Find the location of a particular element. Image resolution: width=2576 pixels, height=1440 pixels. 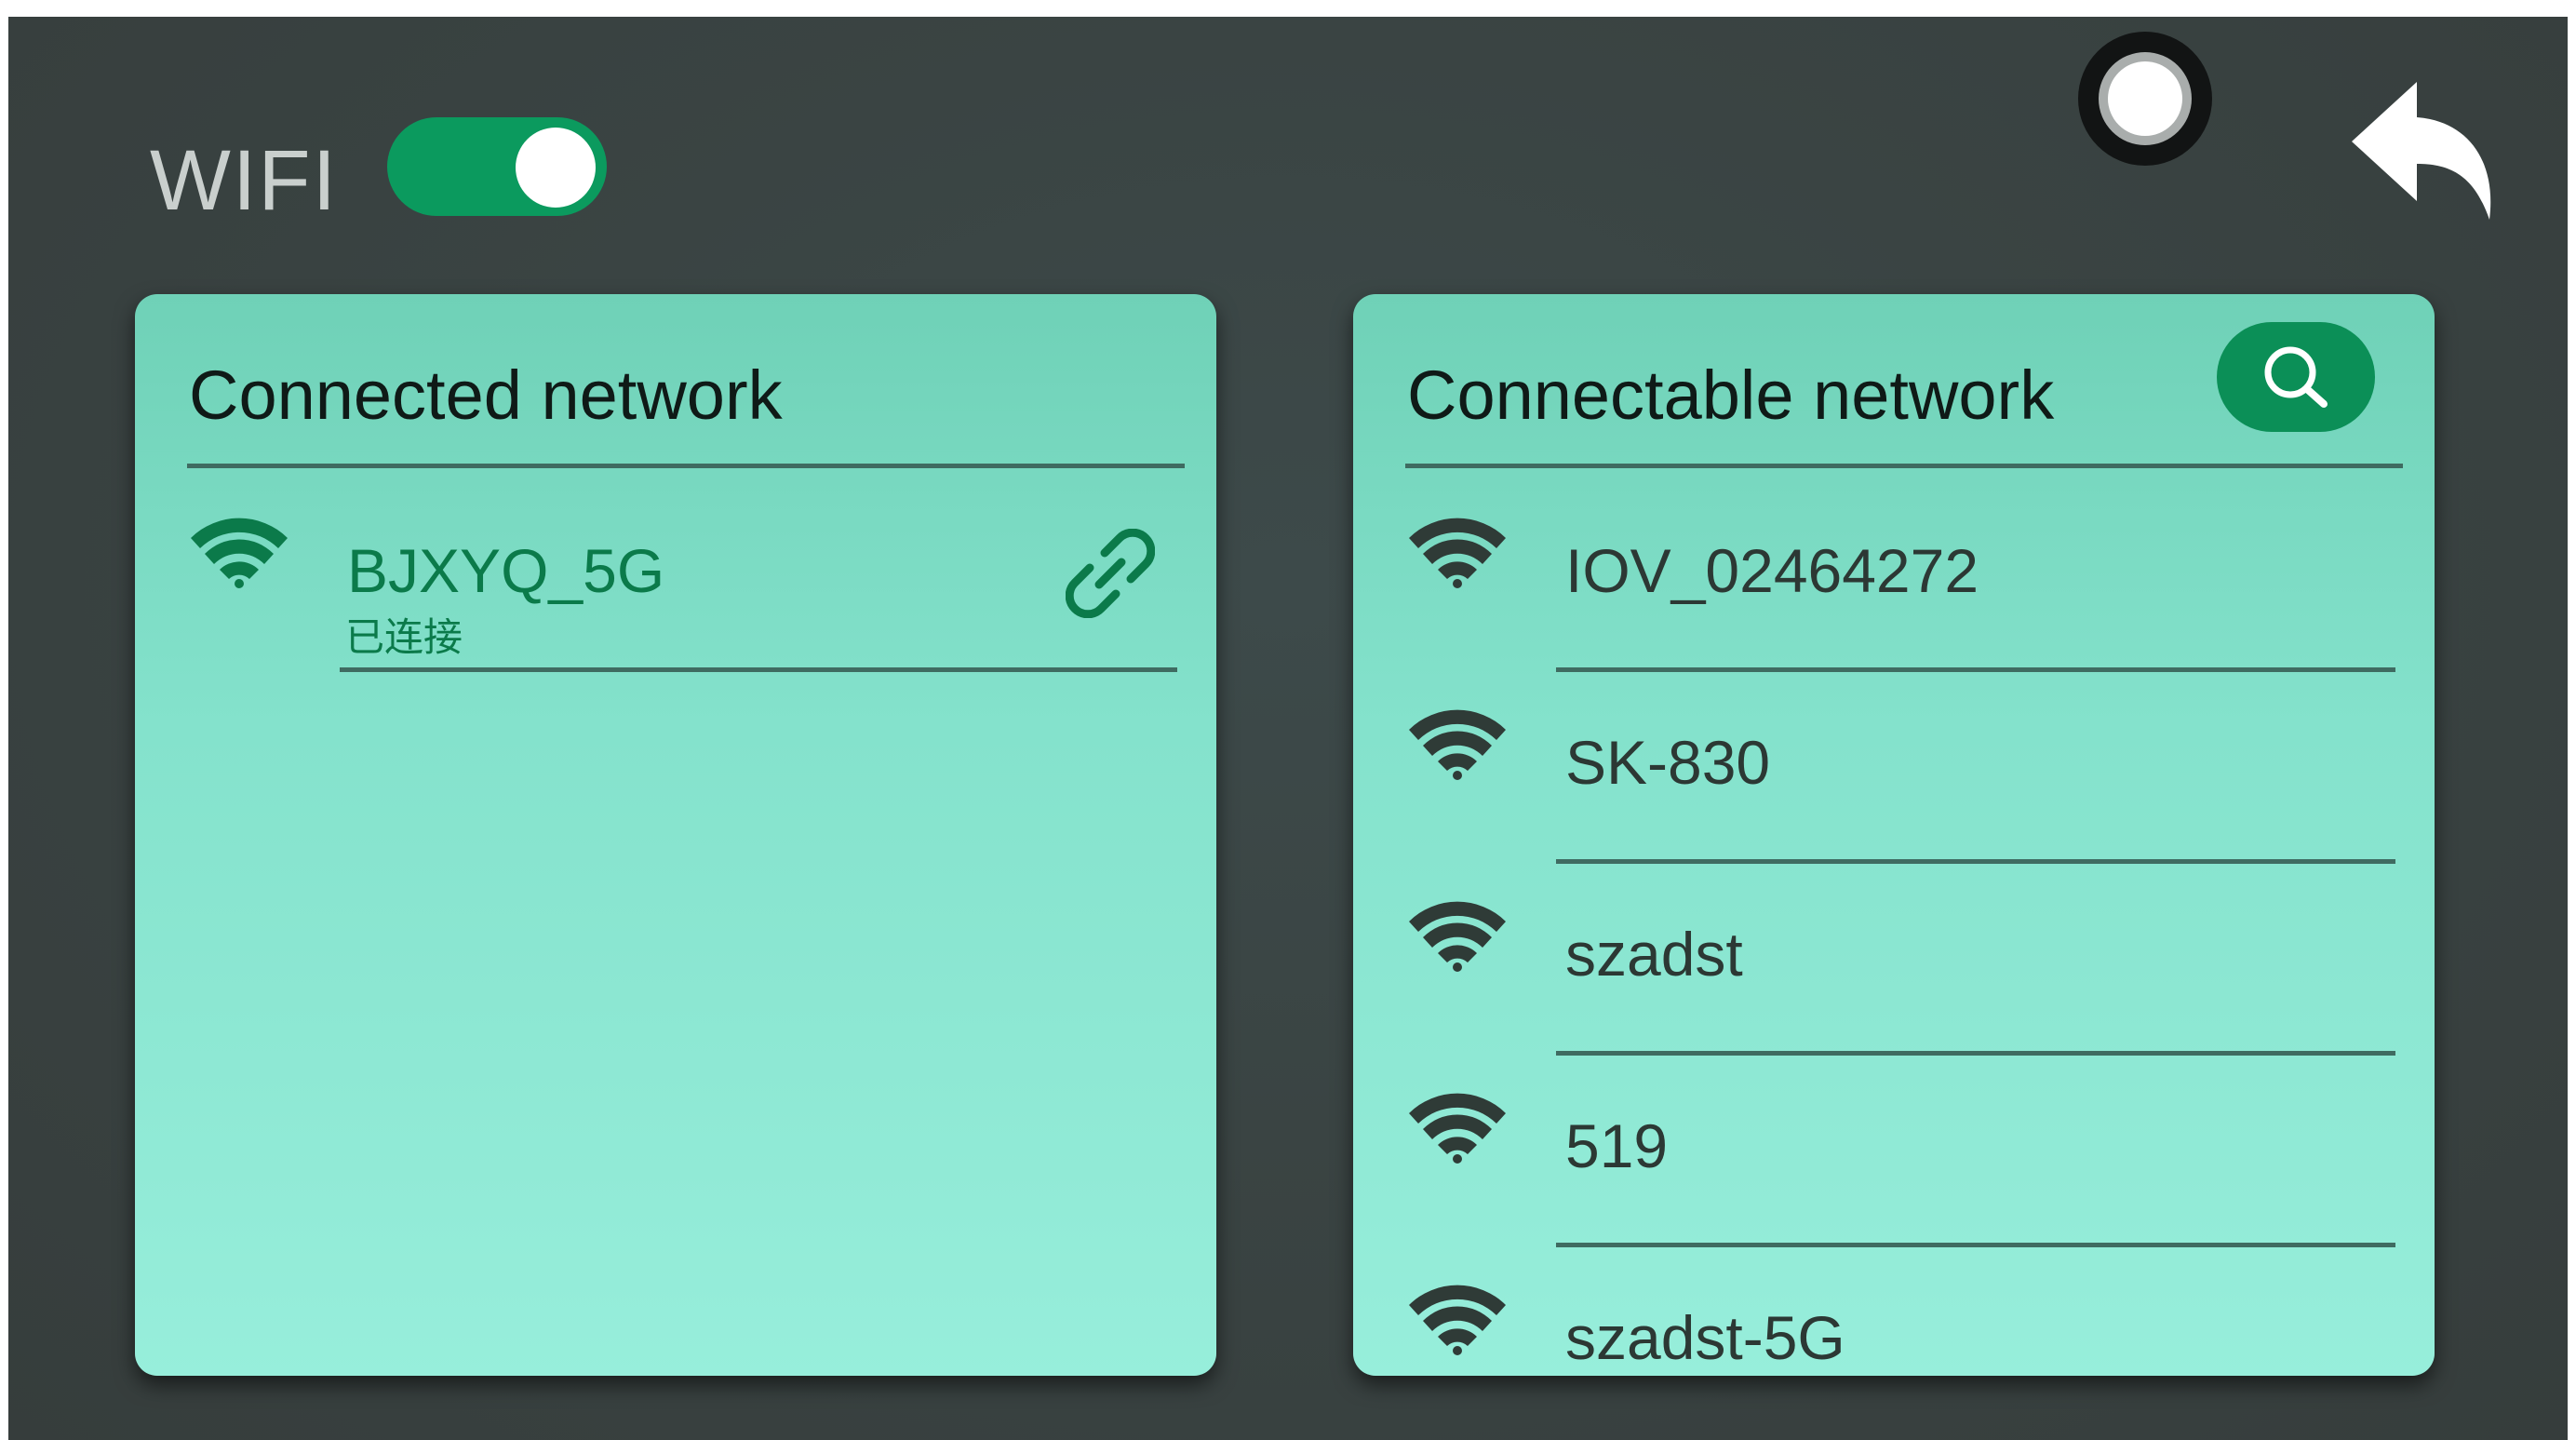

network-ssid: szadst is located at coordinates (1654, 954).